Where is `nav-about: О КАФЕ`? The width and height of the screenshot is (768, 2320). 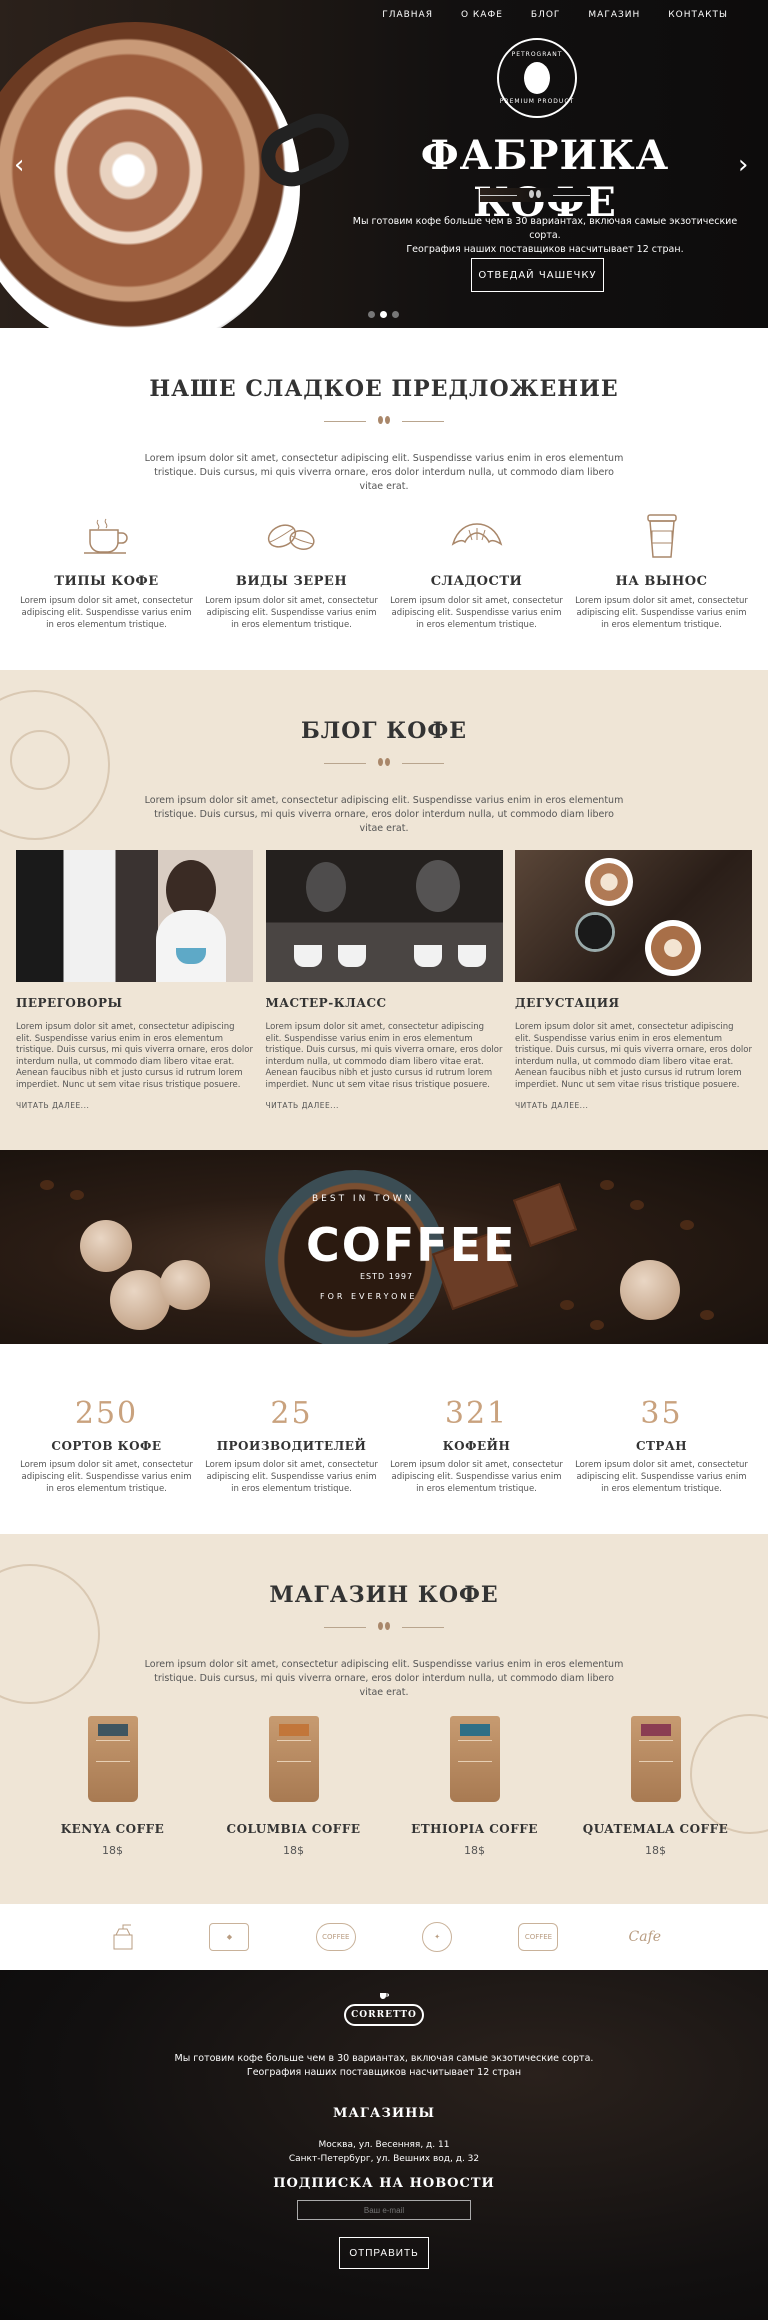 nav-about: О КАФЕ is located at coordinates (482, 15).